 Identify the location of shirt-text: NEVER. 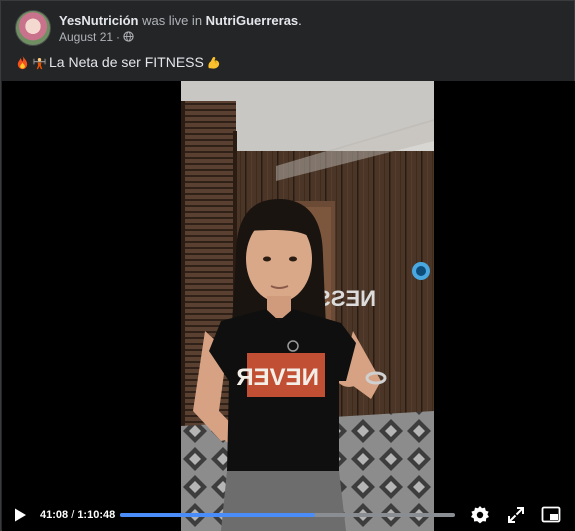
(277, 377).